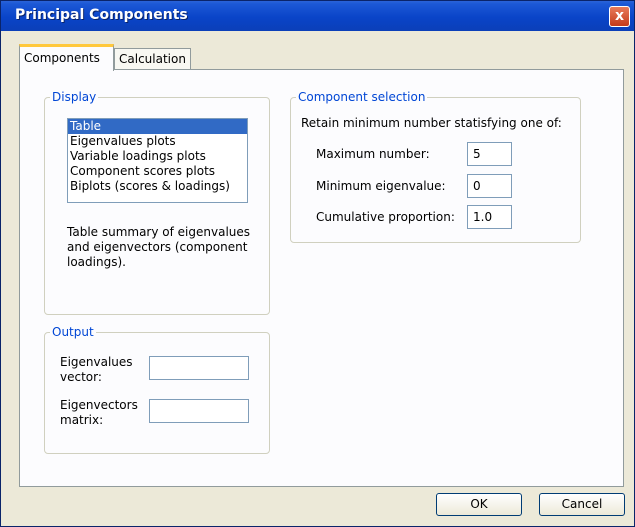 Image resolution: width=635 pixels, height=527 pixels. What do you see at coordinates (157, 126) in the screenshot?
I see `list-item-table: Table` at bounding box center [157, 126].